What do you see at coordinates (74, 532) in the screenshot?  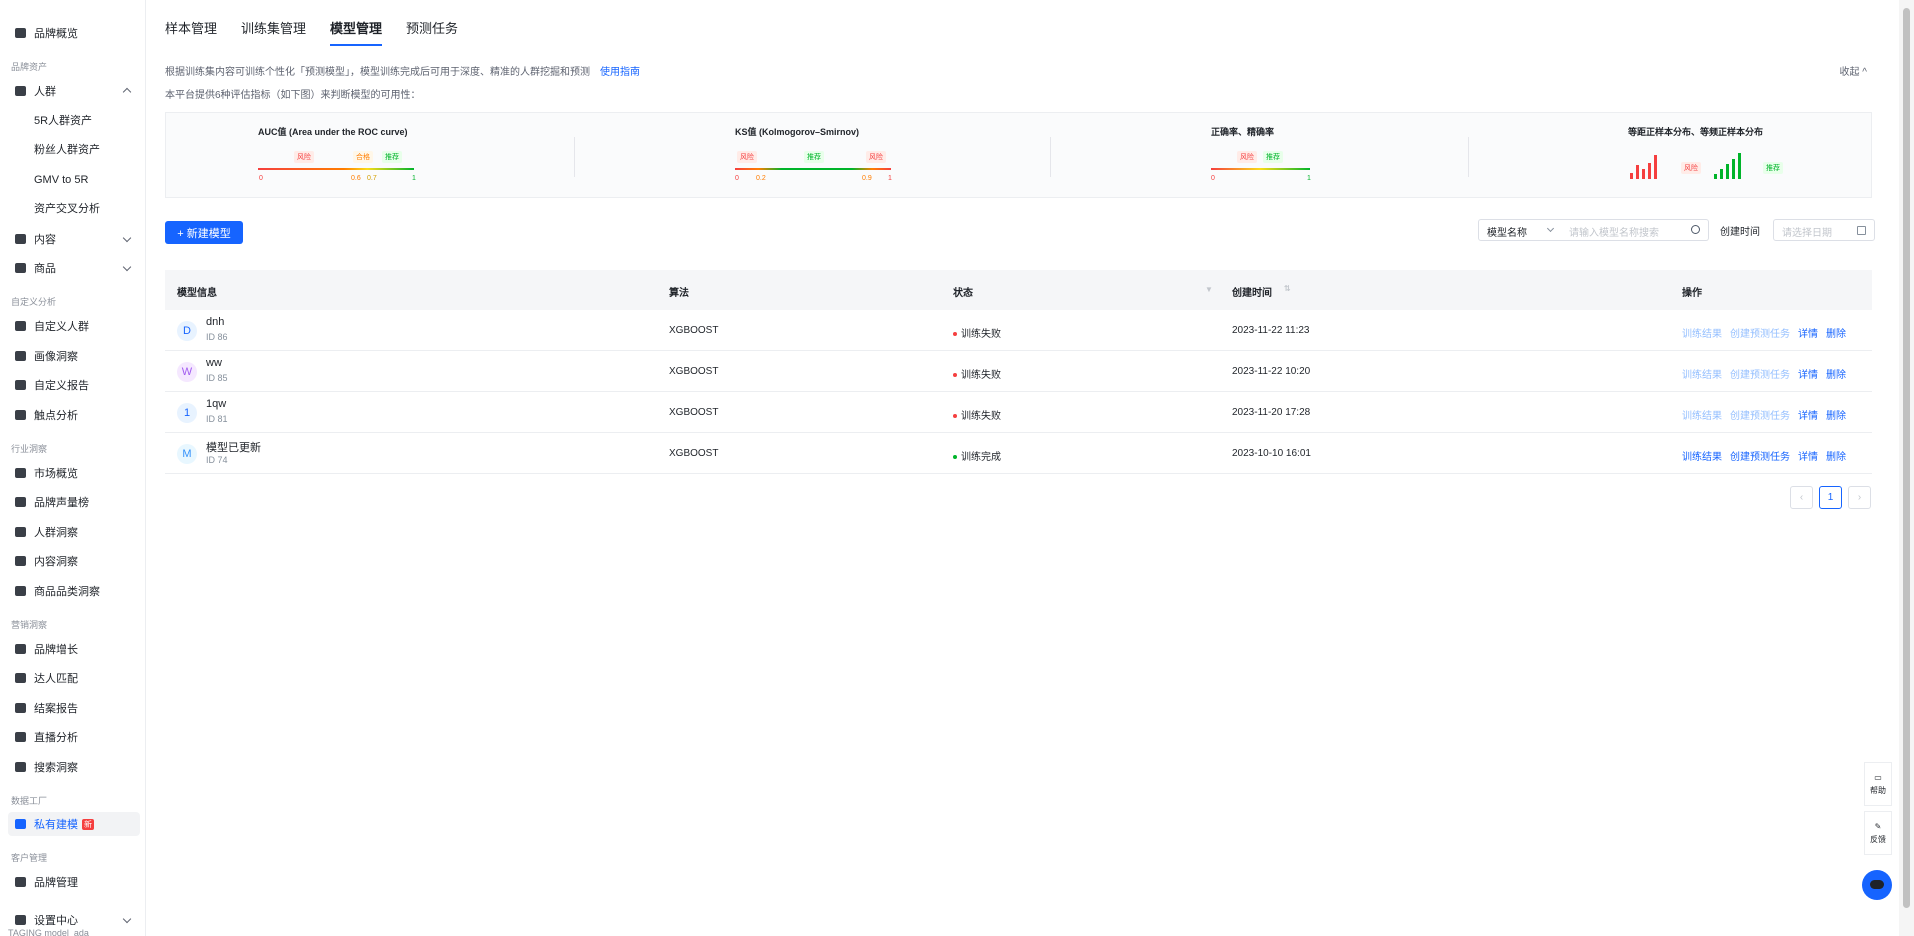 I see `sidebar-item-people-insight: 人群洞察` at bounding box center [74, 532].